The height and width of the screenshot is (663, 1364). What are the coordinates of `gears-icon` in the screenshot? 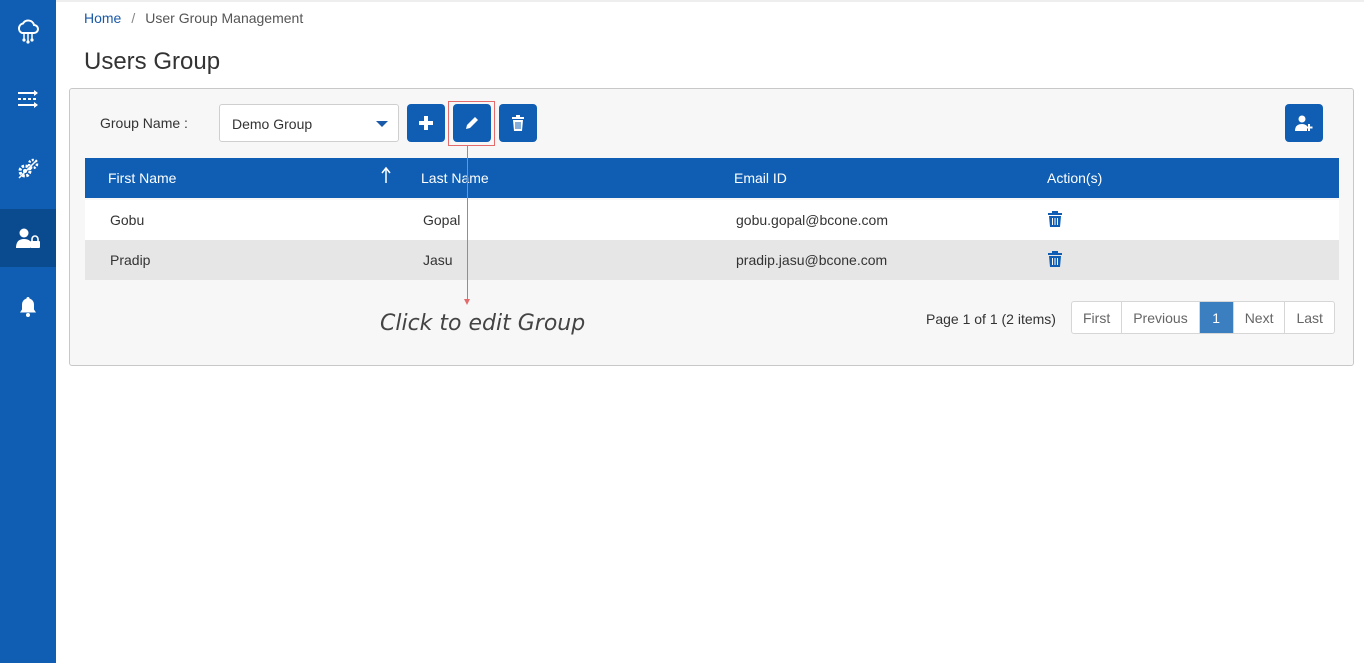 It's located at (28, 168).